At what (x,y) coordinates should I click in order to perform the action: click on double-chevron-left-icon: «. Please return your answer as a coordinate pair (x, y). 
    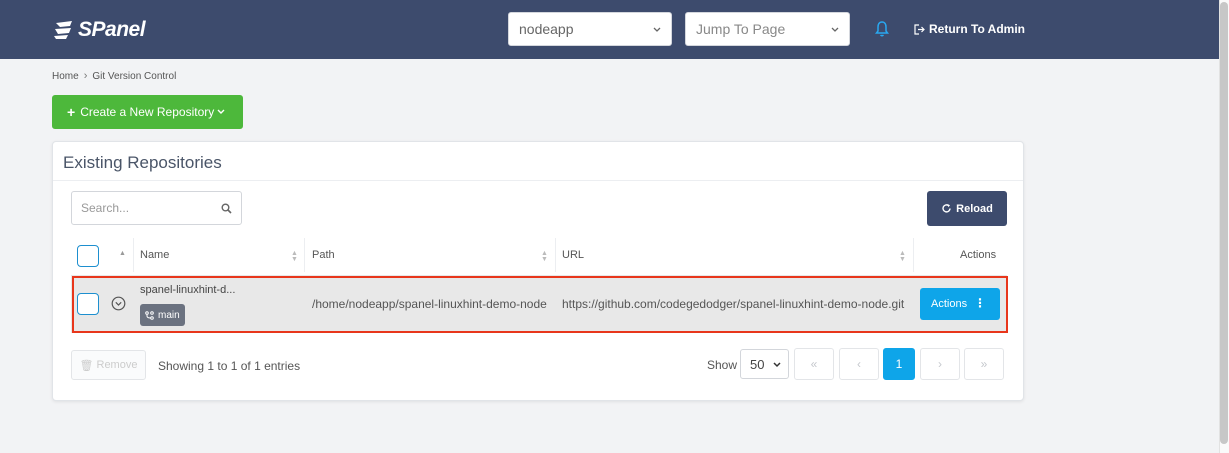
    Looking at the image, I should click on (814, 364).